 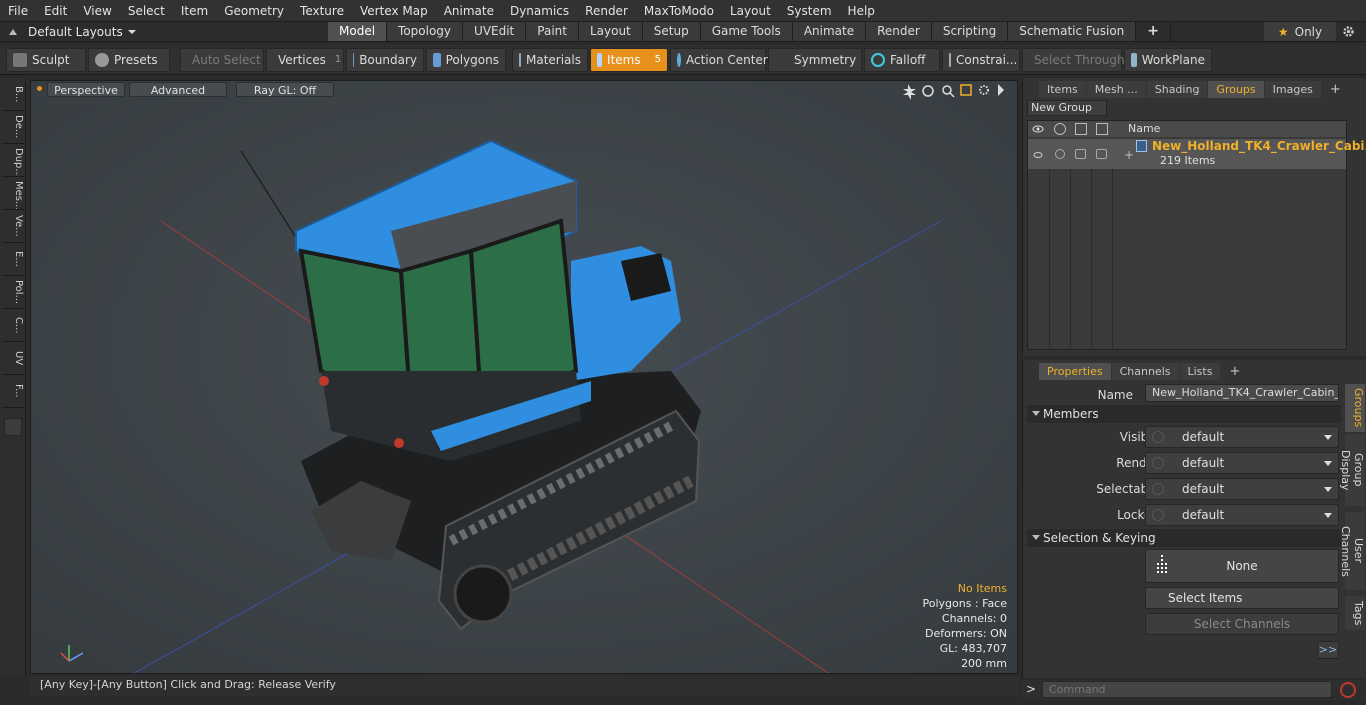 What do you see at coordinates (1242, 489) in the screenshot?
I see `selectable-dropdown: default` at bounding box center [1242, 489].